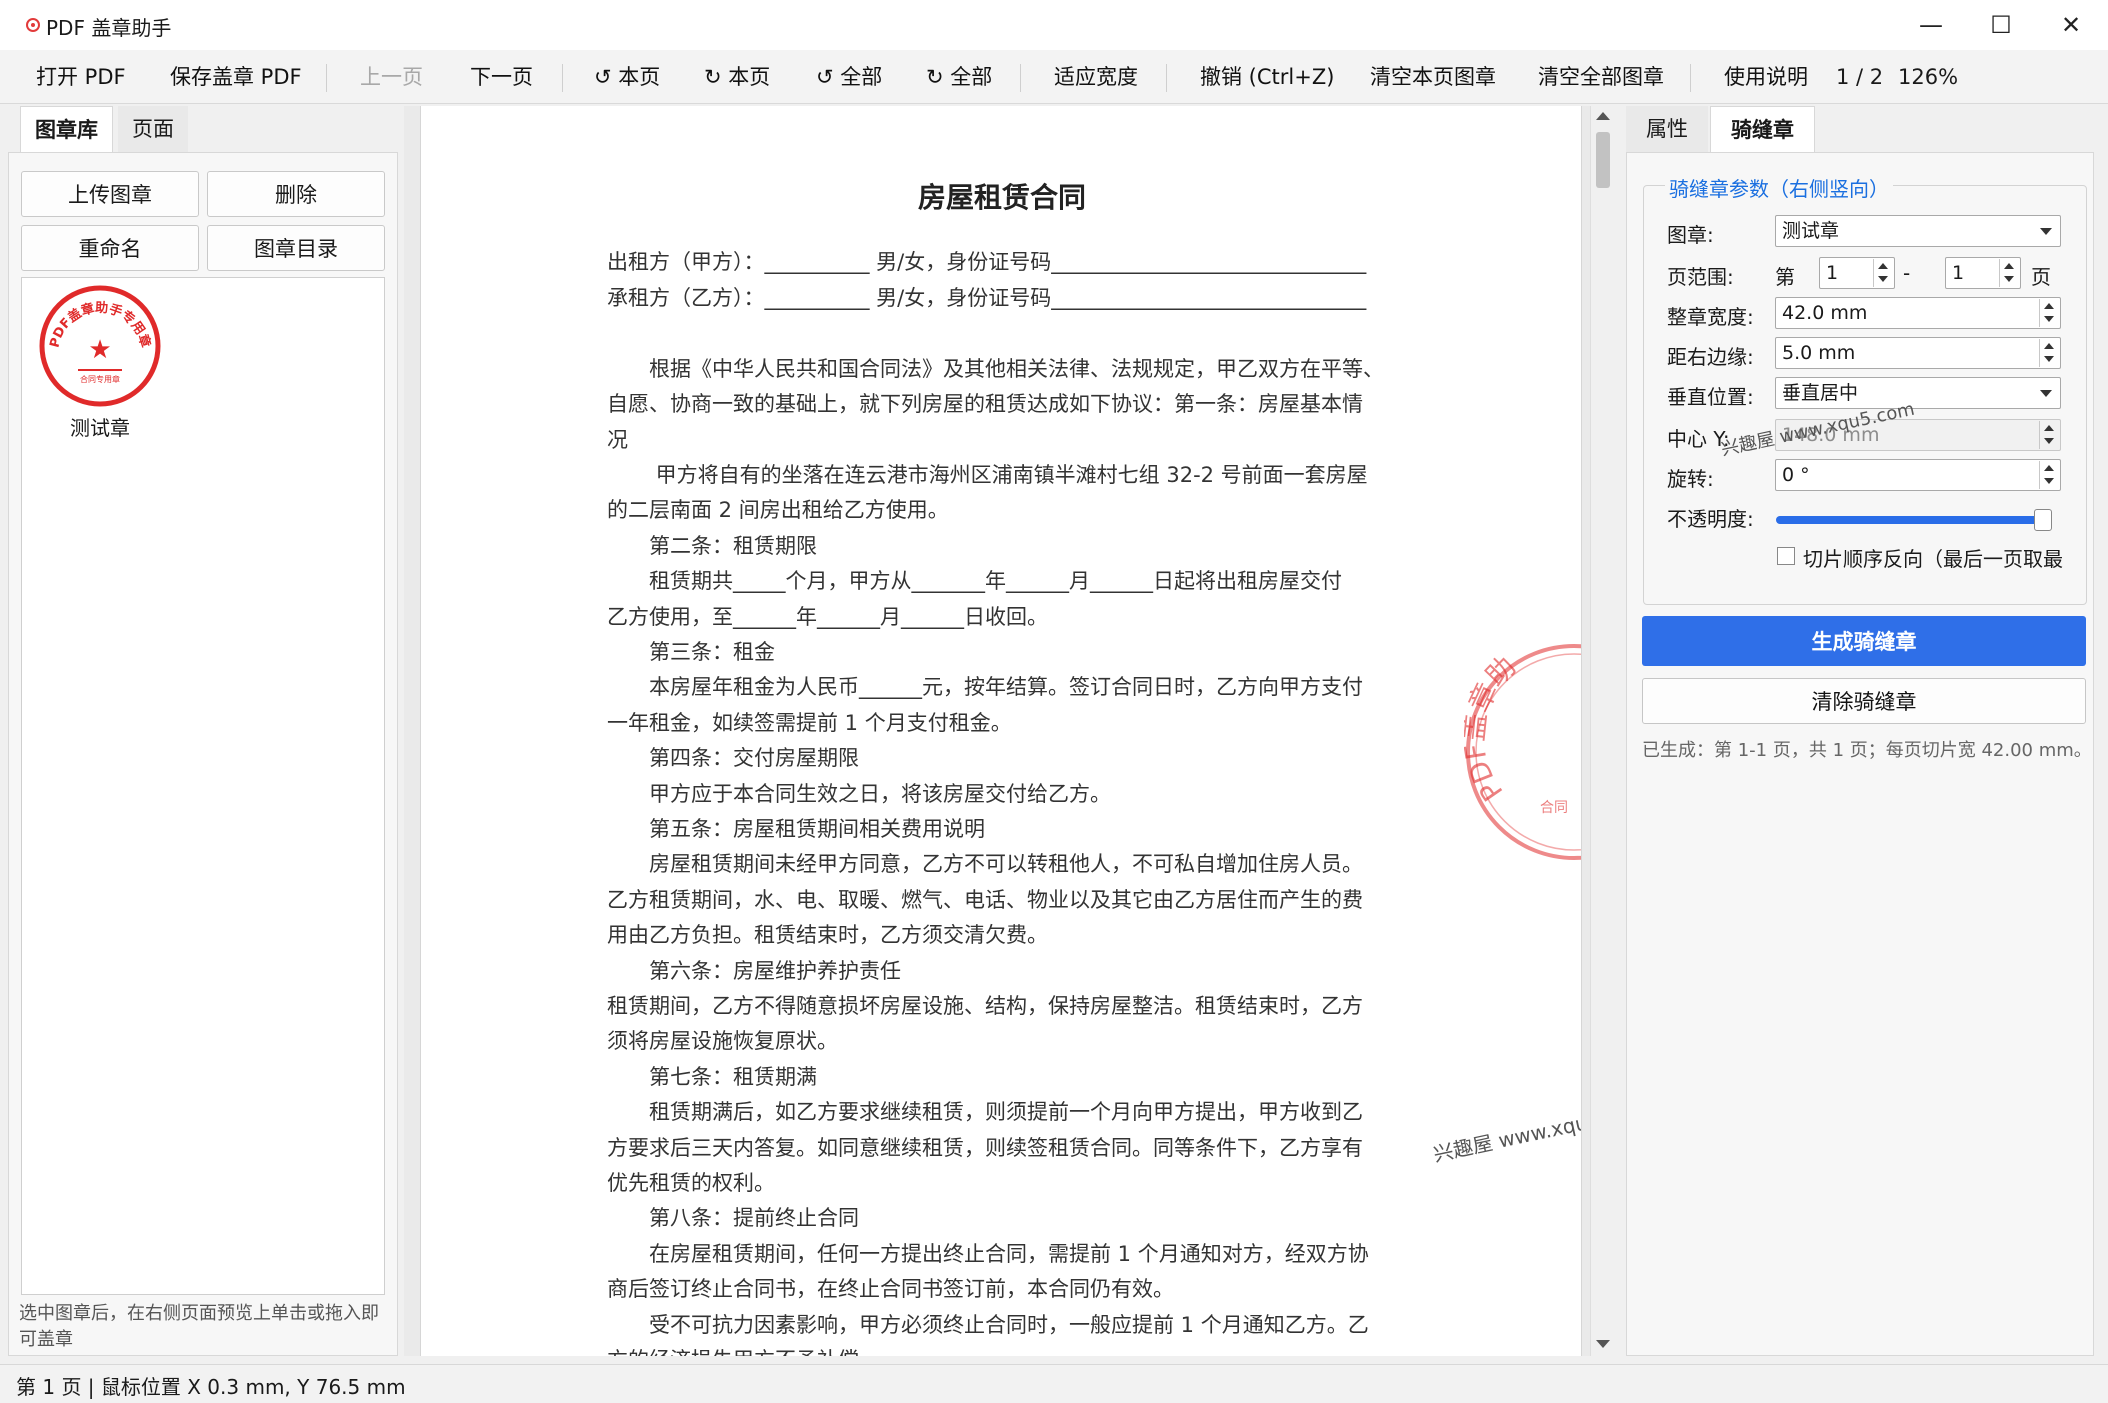 Image resolution: width=2108 pixels, height=1403 pixels. What do you see at coordinates (2001, 25) in the screenshot?
I see `maximize-button: ☐` at bounding box center [2001, 25].